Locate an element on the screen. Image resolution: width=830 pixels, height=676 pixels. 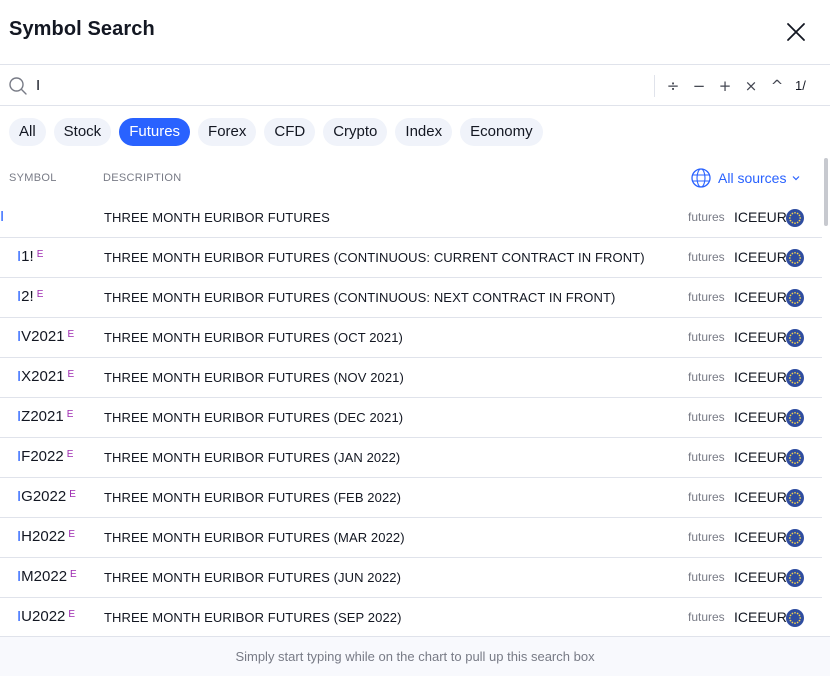
symbol-description: THREE MONTH EURIBOR FUTURES (NOV 2021) is located at coordinates (254, 377).